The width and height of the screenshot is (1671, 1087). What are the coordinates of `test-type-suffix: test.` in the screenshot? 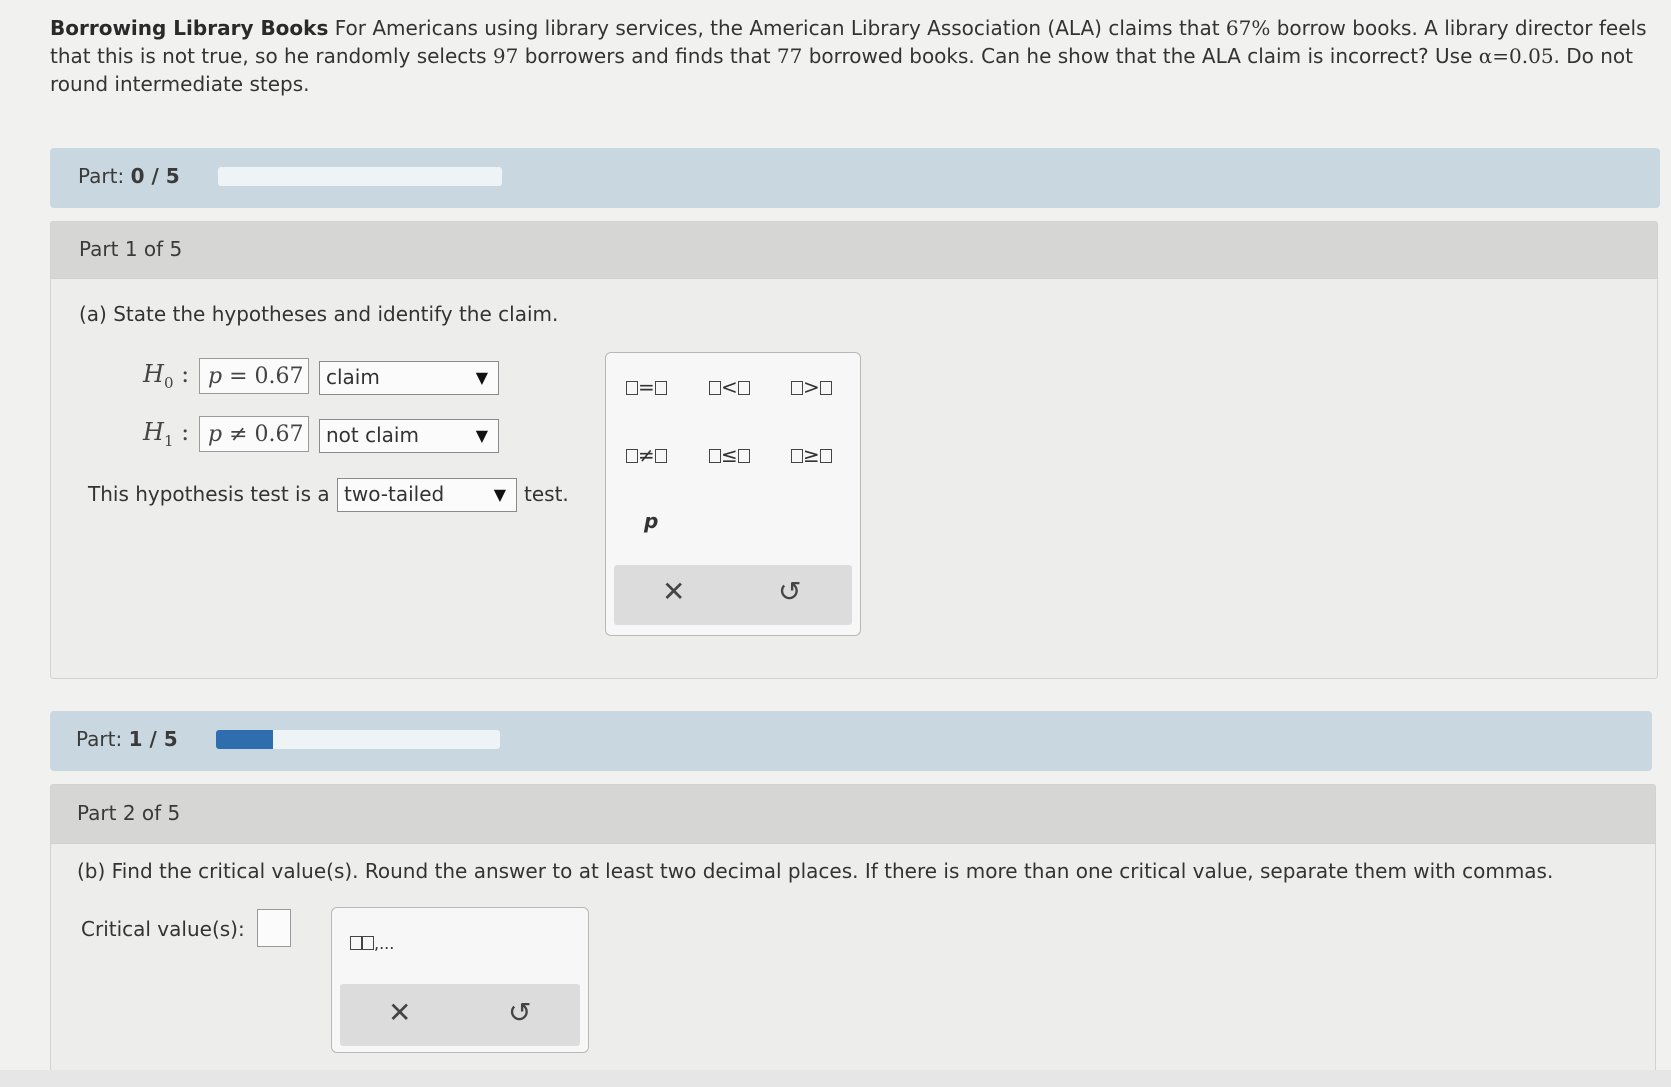 It's located at (546, 494).